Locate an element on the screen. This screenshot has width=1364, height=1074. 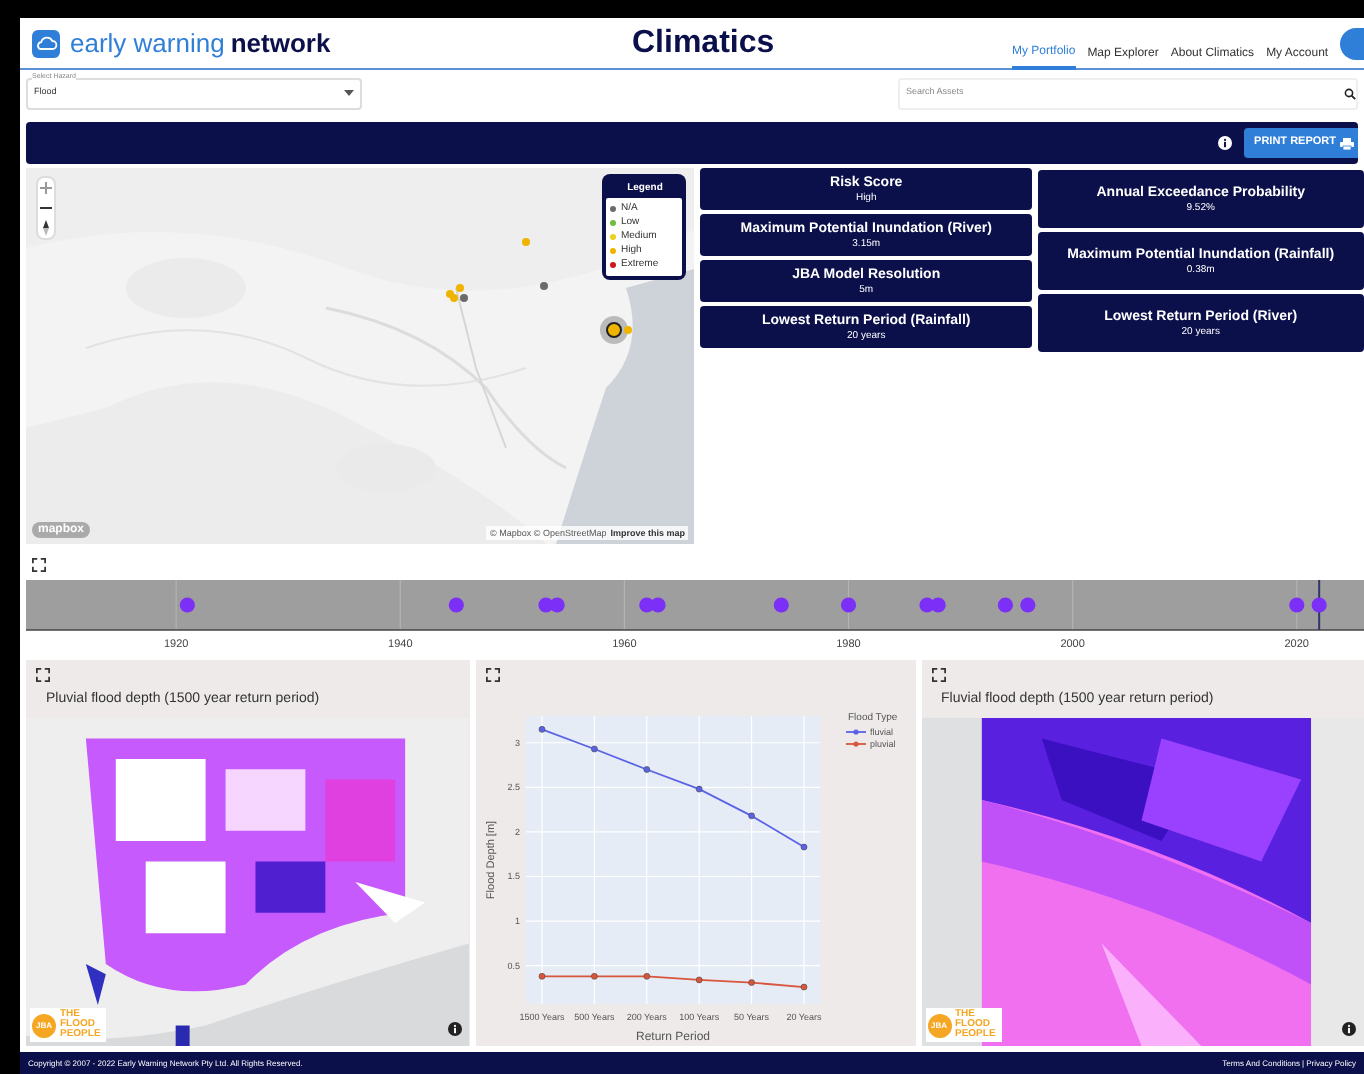
caret-icon is located at coordinates (349, 93).